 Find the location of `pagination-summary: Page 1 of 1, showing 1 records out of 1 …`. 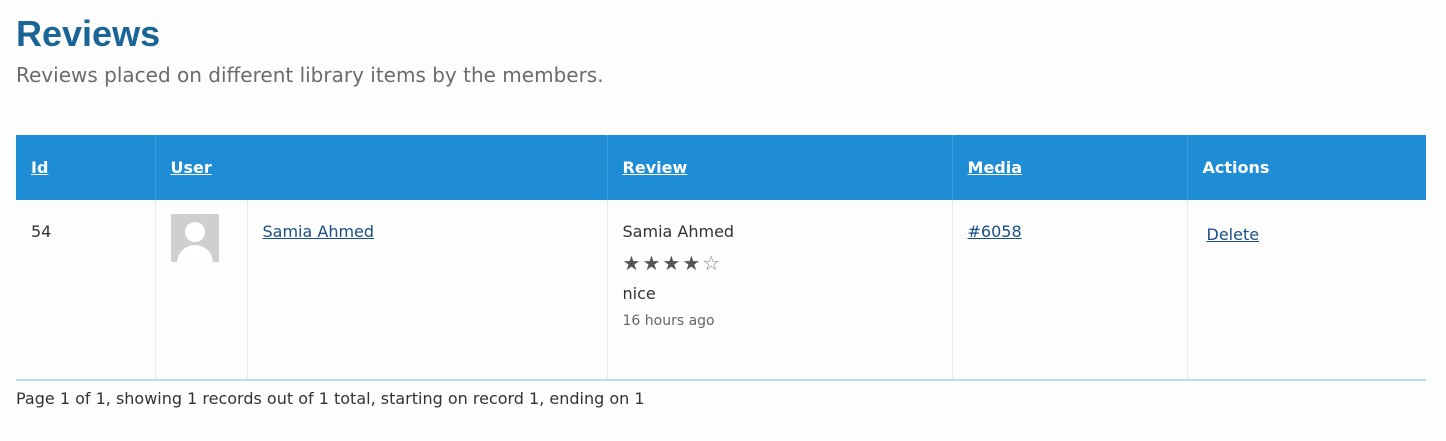

pagination-summary: Page 1 of 1, showing 1 records out of 1 … is located at coordinates (330, 398).